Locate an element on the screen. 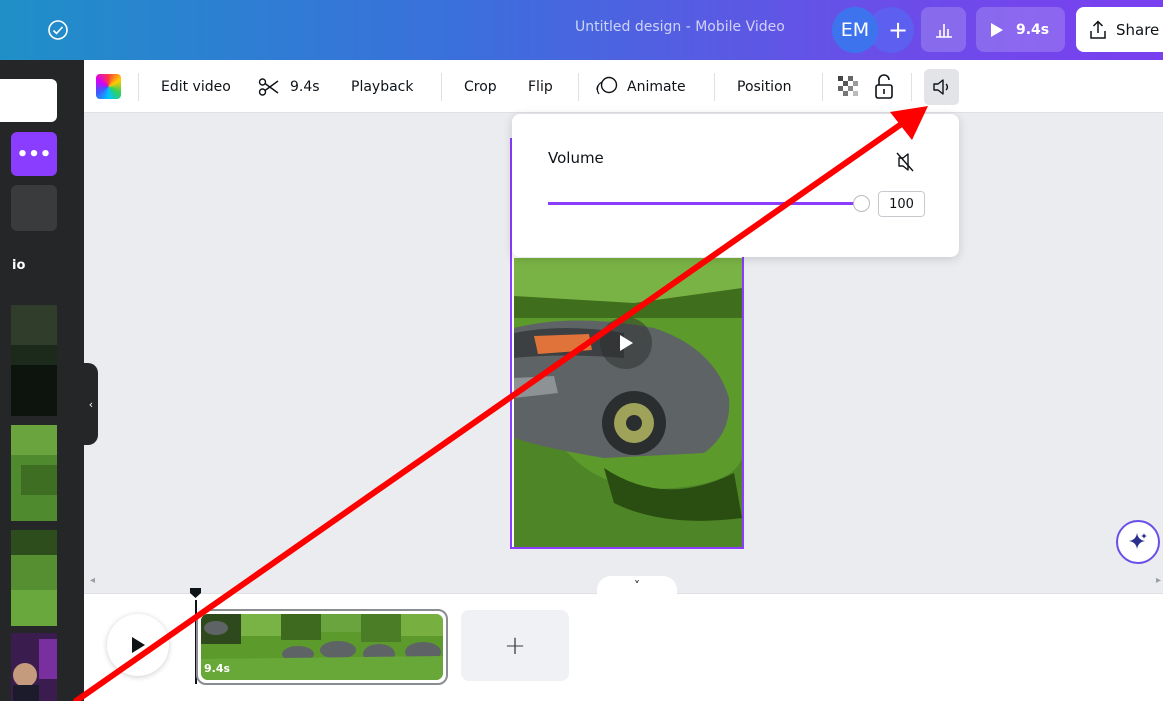 The height and width of the screenshot is (701, 1163). clip-duration-label: 9.4s is located at coordinates (217, 668).